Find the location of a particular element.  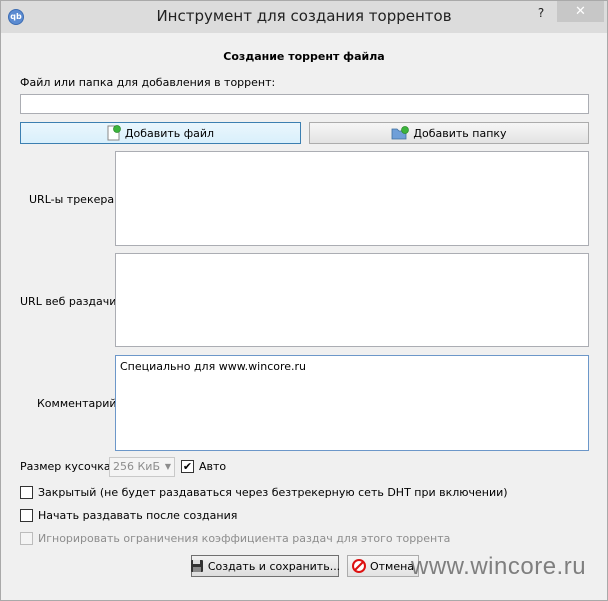

floppy-disk-icon is located at coordinates (197, 566).